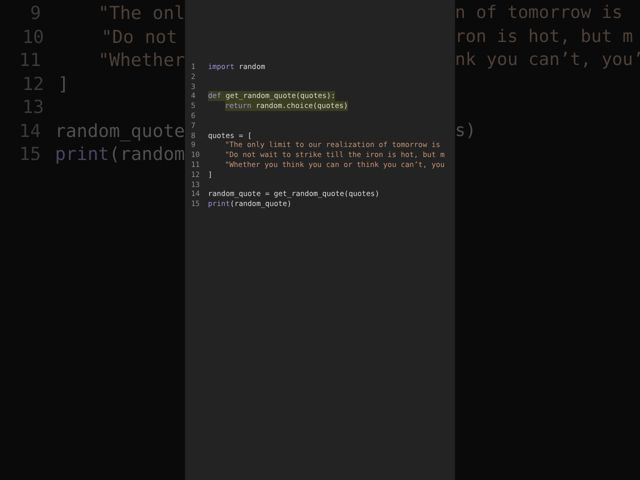  I want to click on code-token: s), so click(465, 131).